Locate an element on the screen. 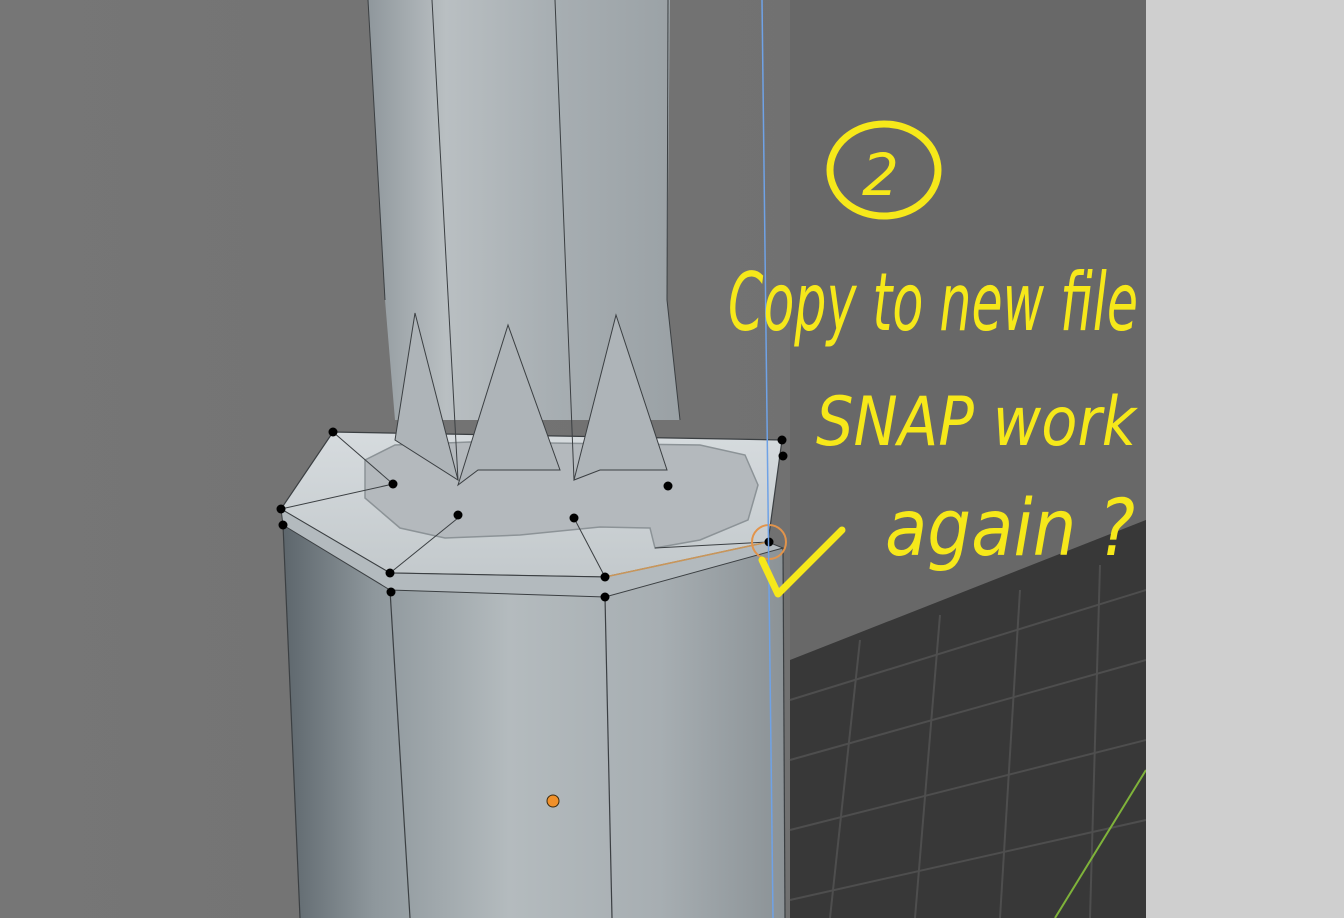 Image resolution: width=1344 pixels, height=918 pixels. annotation-line-3: again ? is located at coordinates (1010, 529).